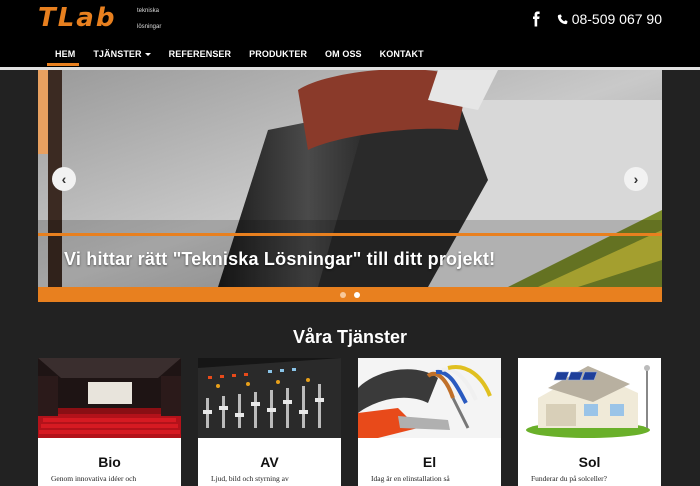 This screenshot has width=700, height=486. What do you see at coordinates (562, 19) in the screenshot?
I see `phone-icon` at bounding box center [562, 19].